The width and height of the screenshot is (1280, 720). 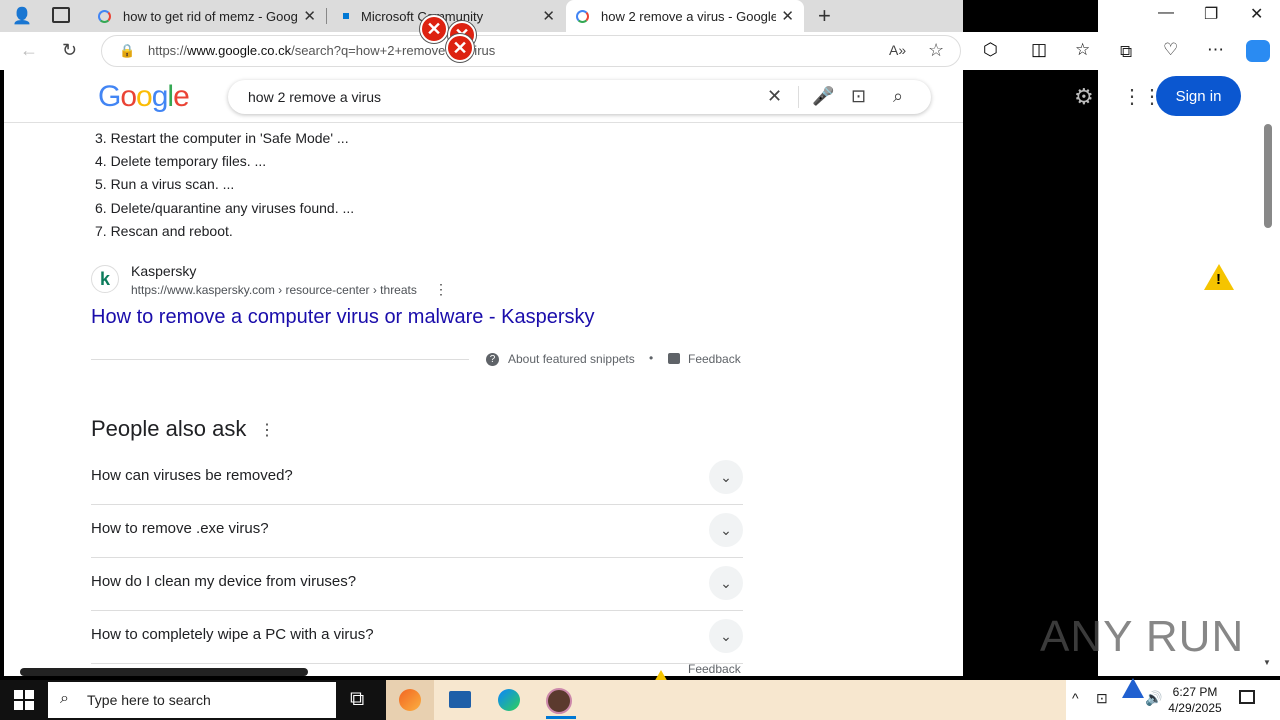 I want to click on read-aloud-icon: A», so click(x=897, y=50).